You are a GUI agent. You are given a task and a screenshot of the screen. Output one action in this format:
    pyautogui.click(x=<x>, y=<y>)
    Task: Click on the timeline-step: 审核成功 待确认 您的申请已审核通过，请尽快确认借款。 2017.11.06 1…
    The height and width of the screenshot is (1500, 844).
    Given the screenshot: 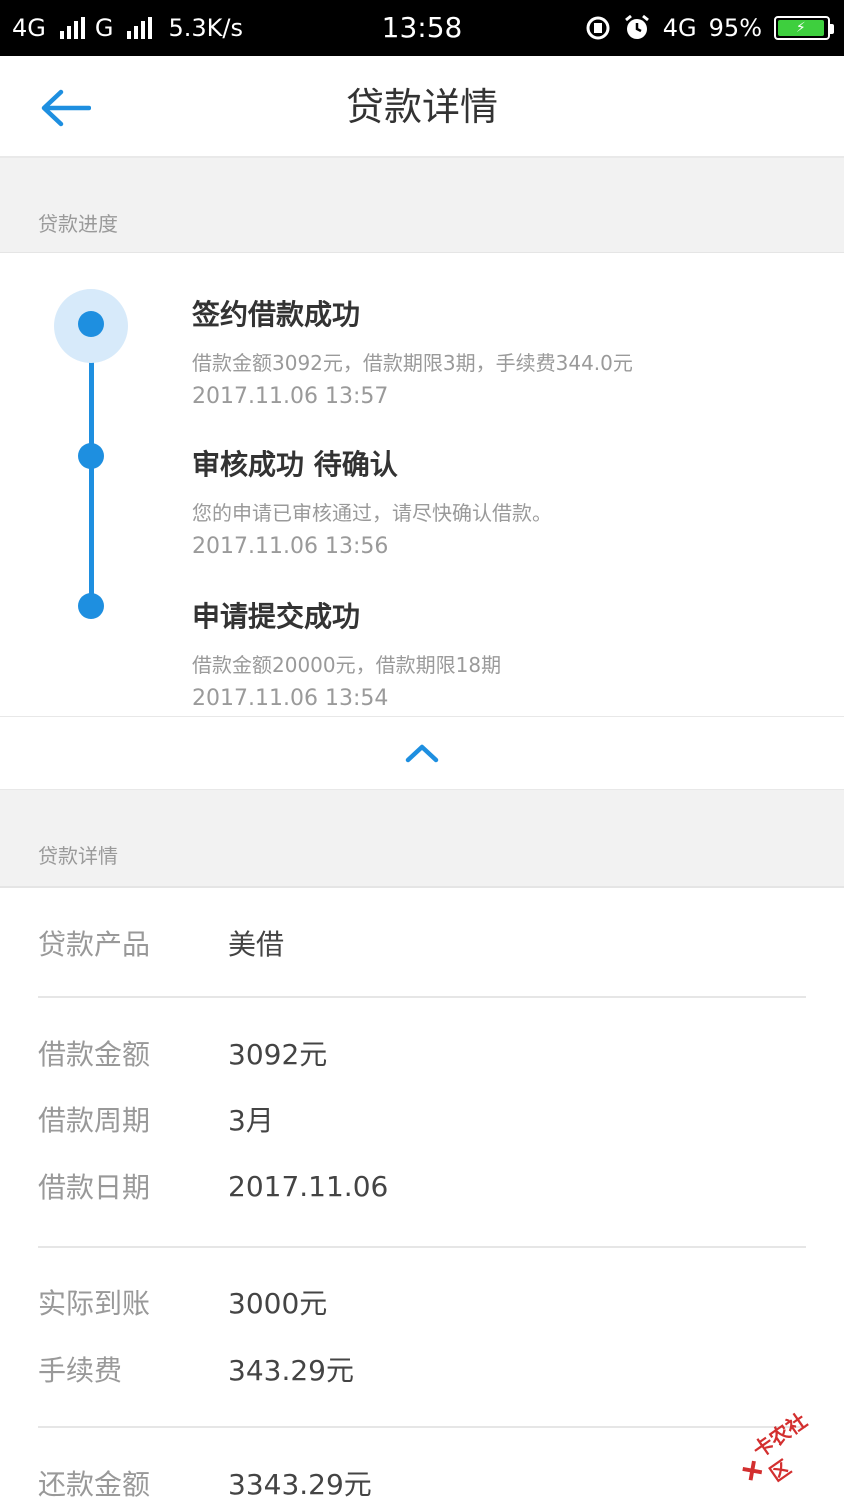 What is the action you would take?
    pyautogui.click(x=502, y=501)
    